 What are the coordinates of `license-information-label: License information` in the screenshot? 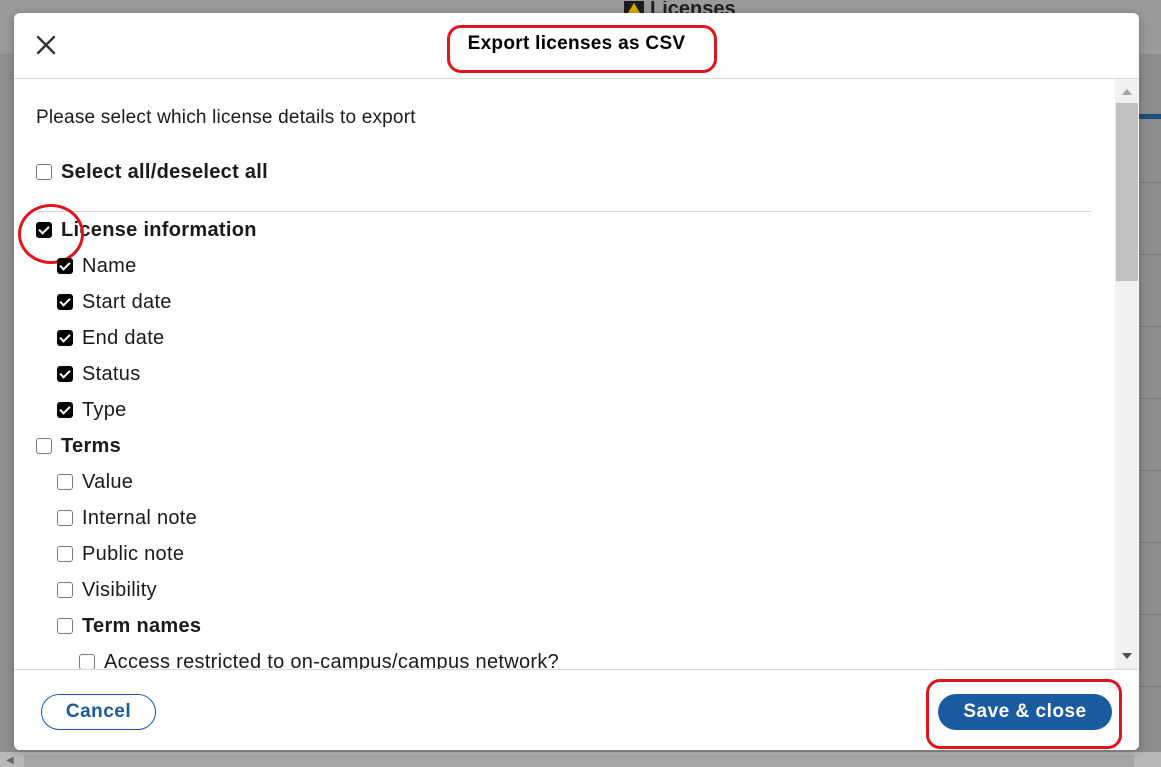 It's located at (159, 229).